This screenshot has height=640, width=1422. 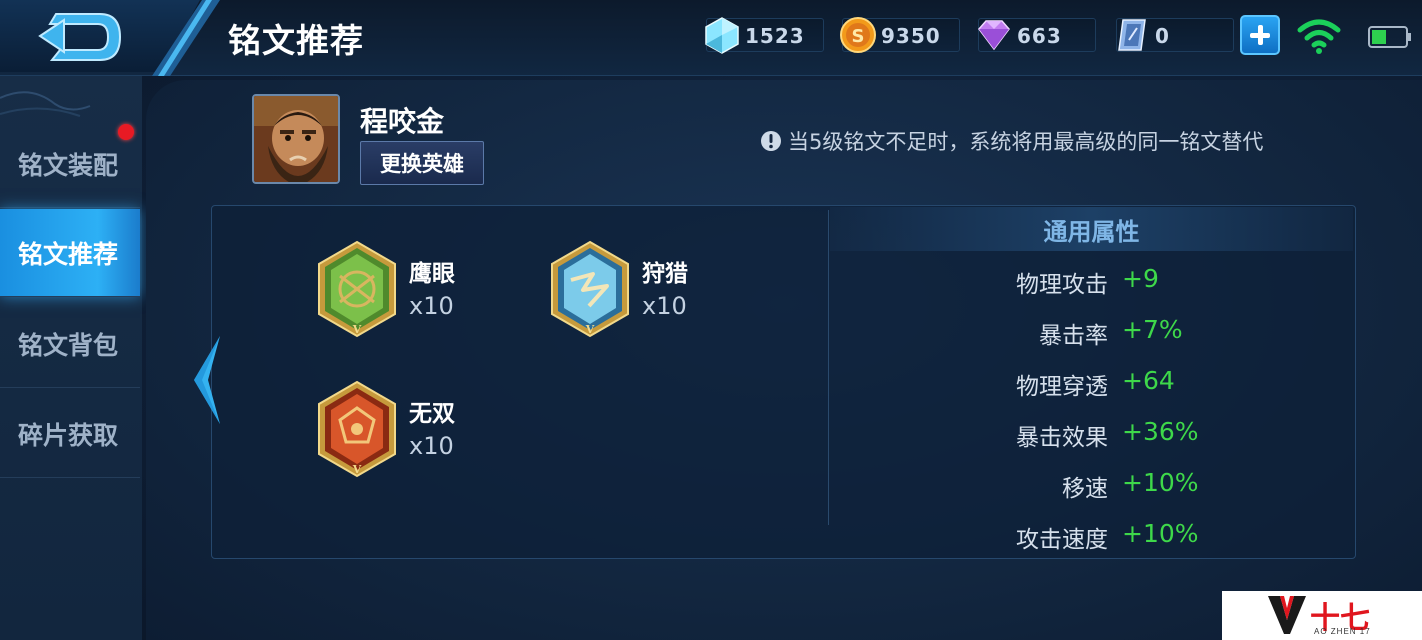 I want to click on attribute-row: 物理攻击 +9, so click(x=1091, y=279).